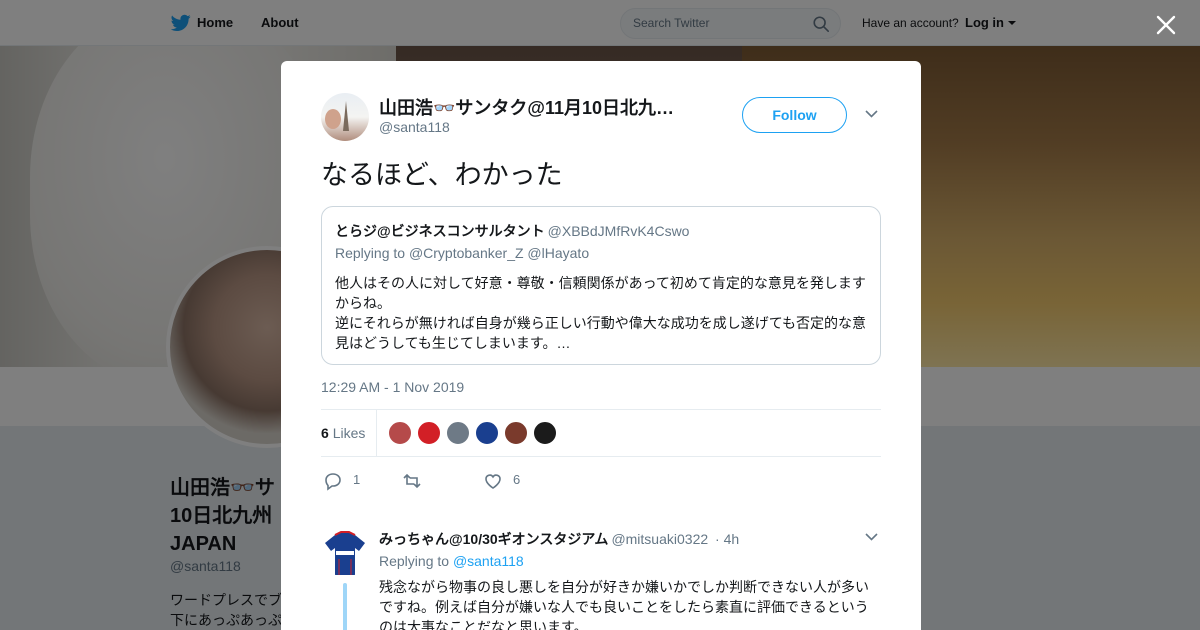 This screenshot has height=630, width=1200. What do you see at coordinates (488, 561) in the screenshot?
I see `reply-replying-user: @santa118` at bounding box center [488, 561].